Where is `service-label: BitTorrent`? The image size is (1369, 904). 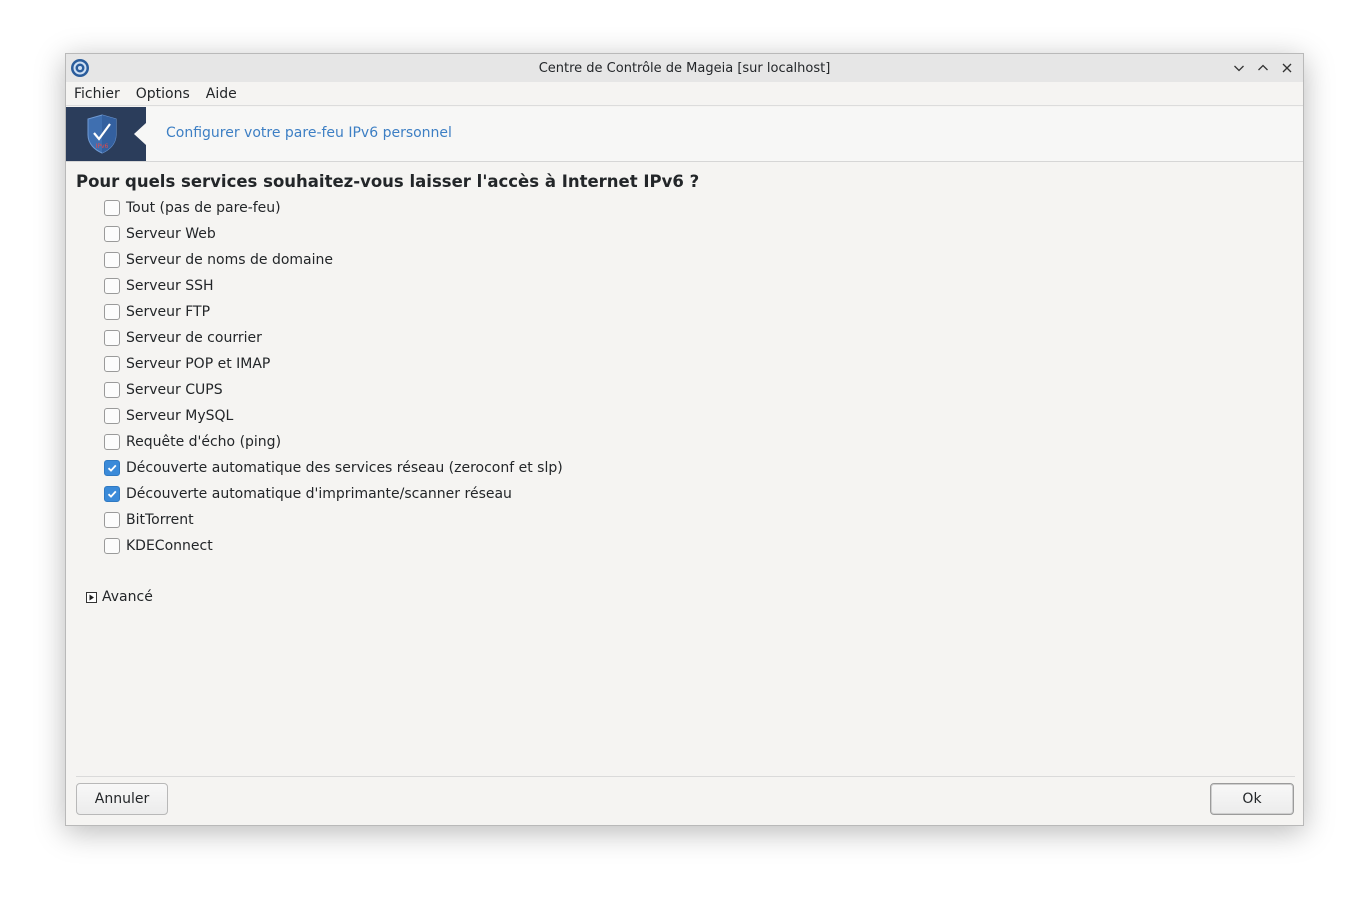 service-label: BitTorrent is located at coordinates (160, 520).